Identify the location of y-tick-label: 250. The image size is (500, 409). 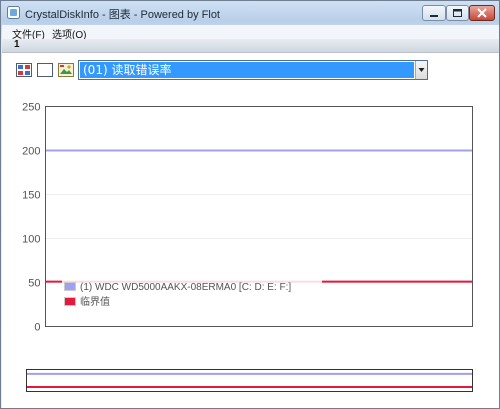
(31, 108).